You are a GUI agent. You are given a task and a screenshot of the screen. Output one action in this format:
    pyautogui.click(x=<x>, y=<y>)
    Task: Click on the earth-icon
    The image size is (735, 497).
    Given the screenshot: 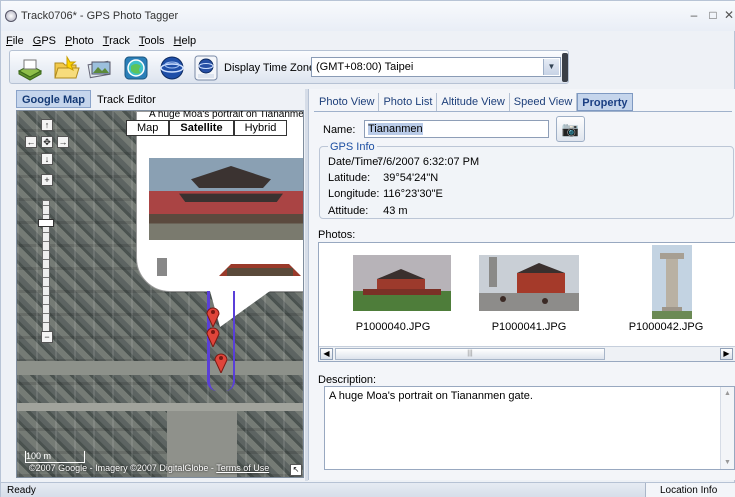 What is the action you would take?
    pyautogui.click(x=172, y=68)
    